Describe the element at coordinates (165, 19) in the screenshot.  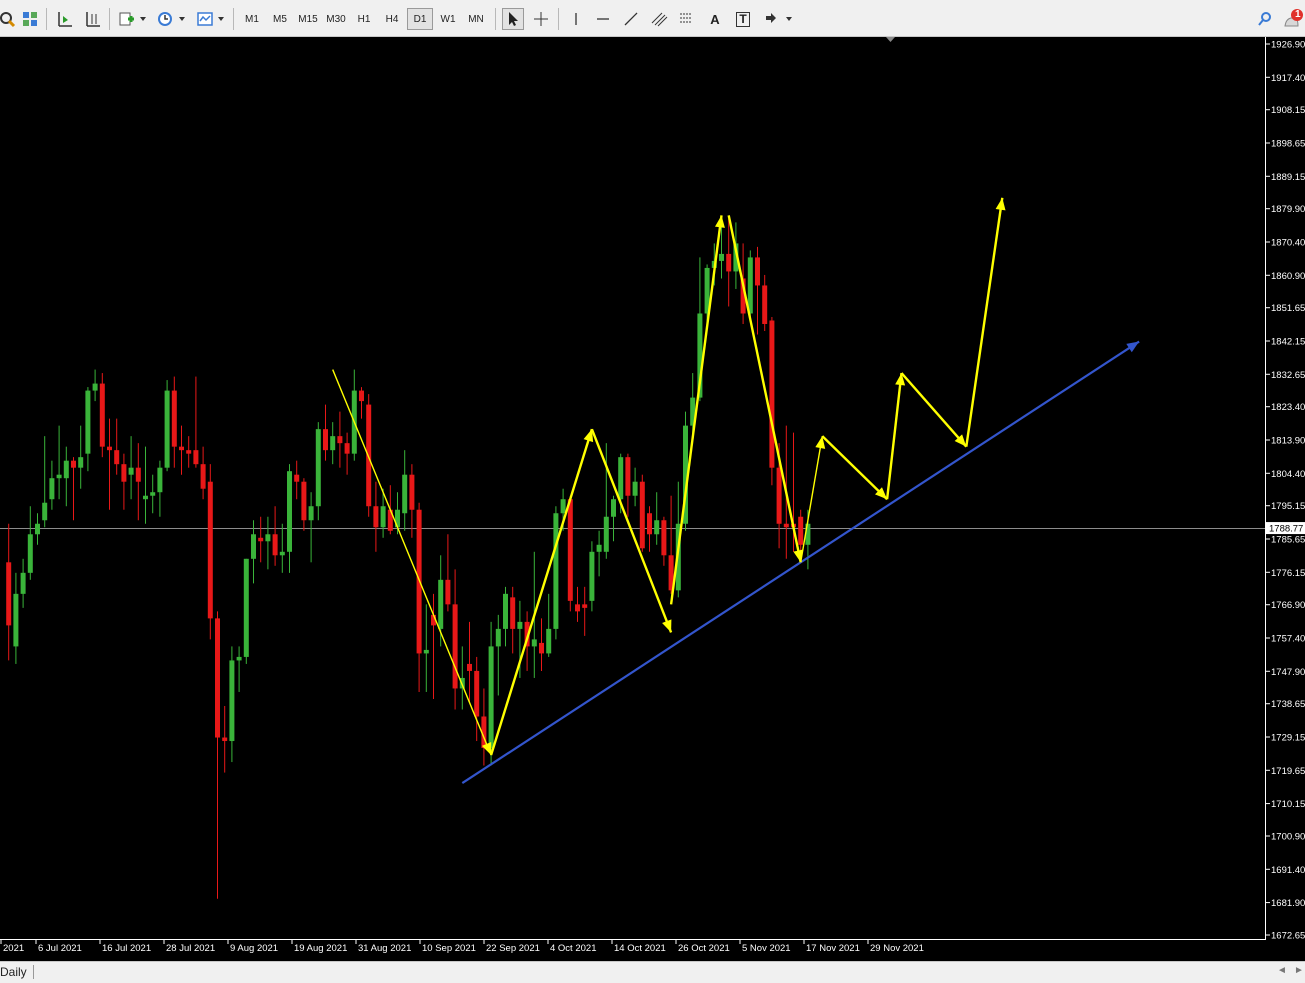
I see `clock-icon` at that location.